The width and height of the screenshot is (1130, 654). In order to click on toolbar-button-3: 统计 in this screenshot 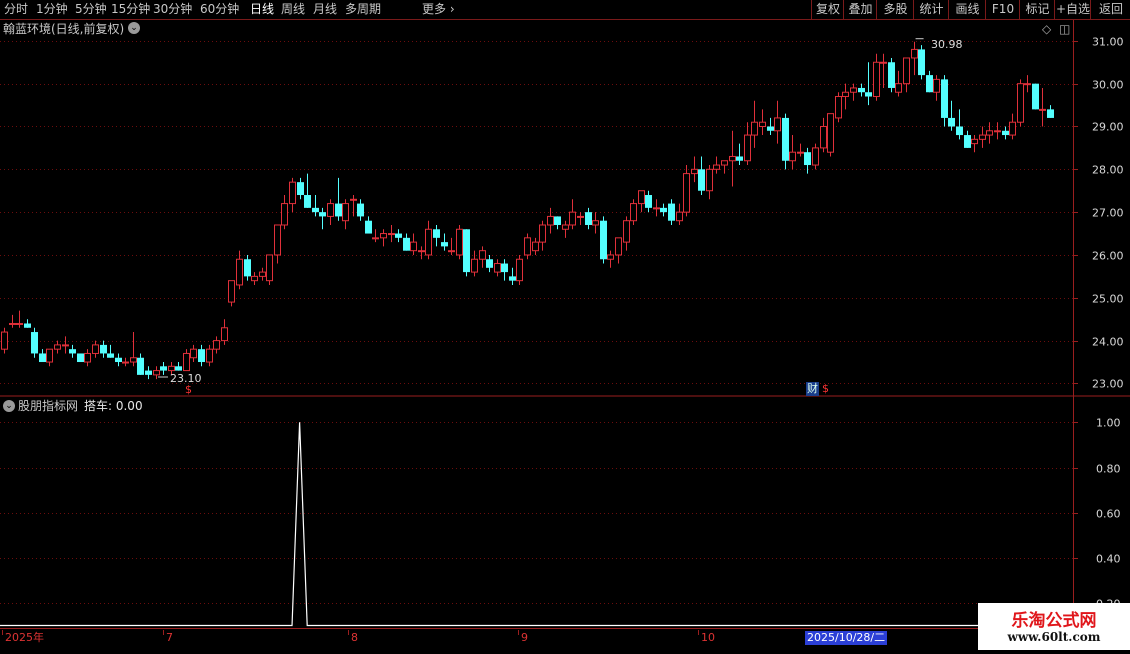, I will do `click(931, 9)`.